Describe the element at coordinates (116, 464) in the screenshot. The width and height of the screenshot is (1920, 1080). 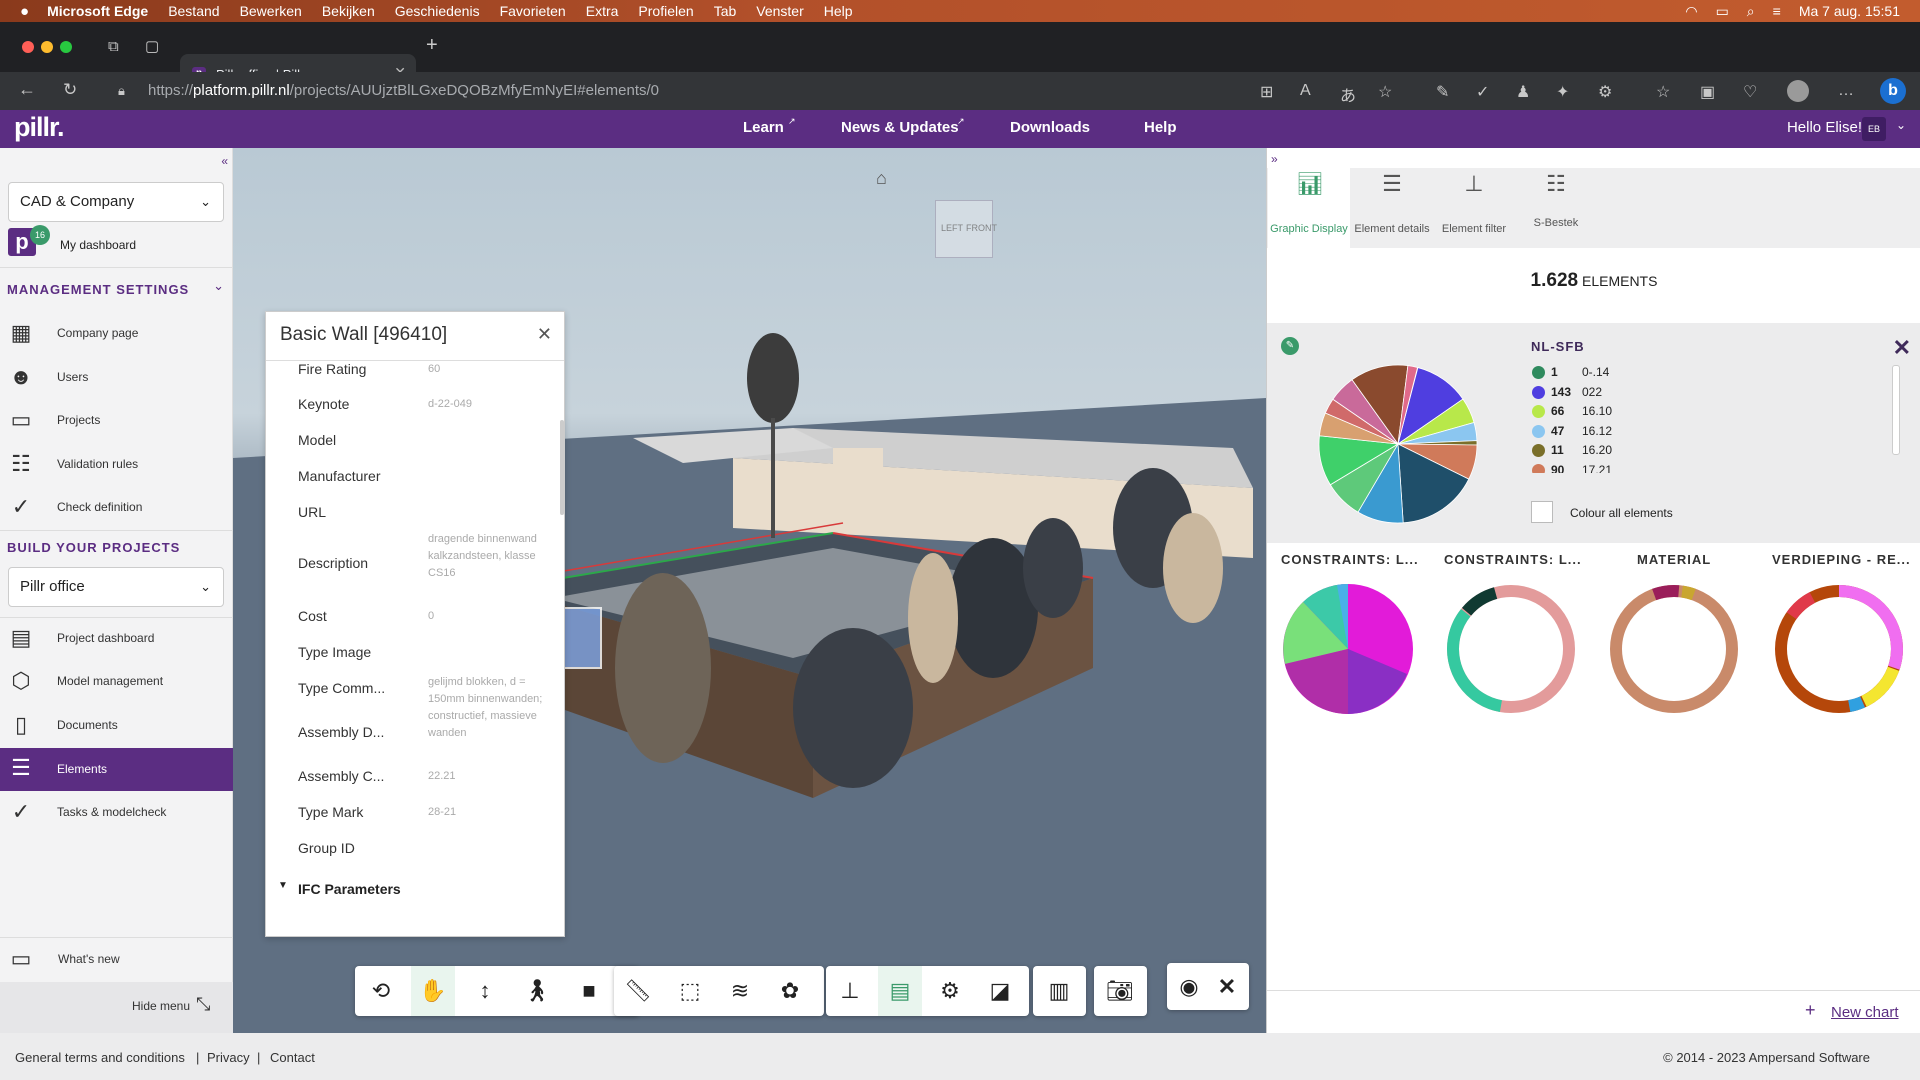
I see `sidebar-item-validation-rules: ☷ Validation rules` at that location.